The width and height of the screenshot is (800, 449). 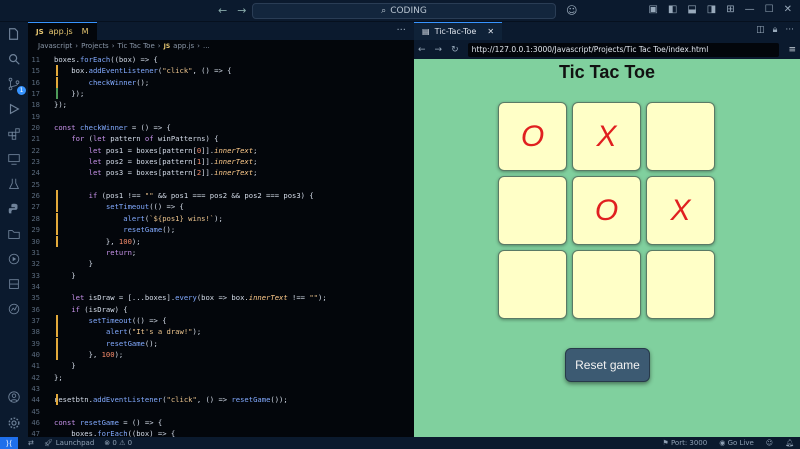 I want to click on code-line: 11 boxes.forEach((box) => {, so click(x=221, y=59).